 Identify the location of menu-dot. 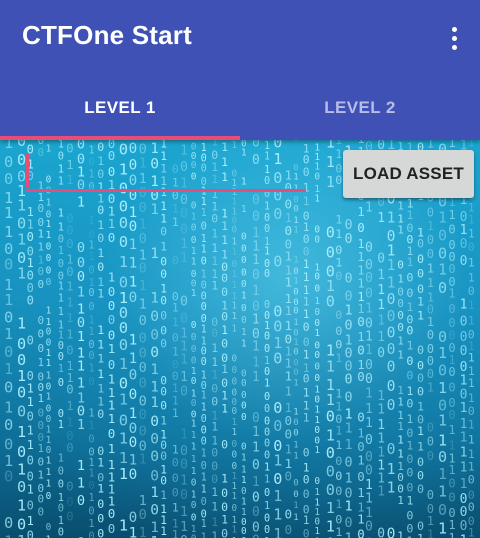
(454, 29).